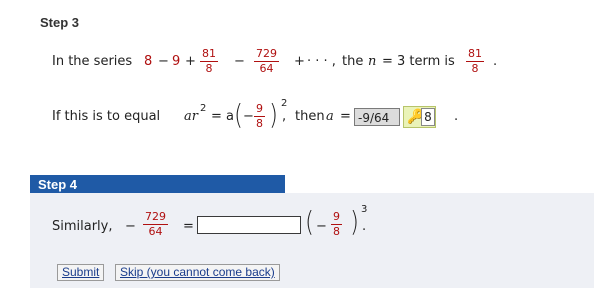 The image size is (597, 288). What do you see at coordinates (310, 116) in the screenshot?
I see `then-text: then` at bounding box center [310, 116].